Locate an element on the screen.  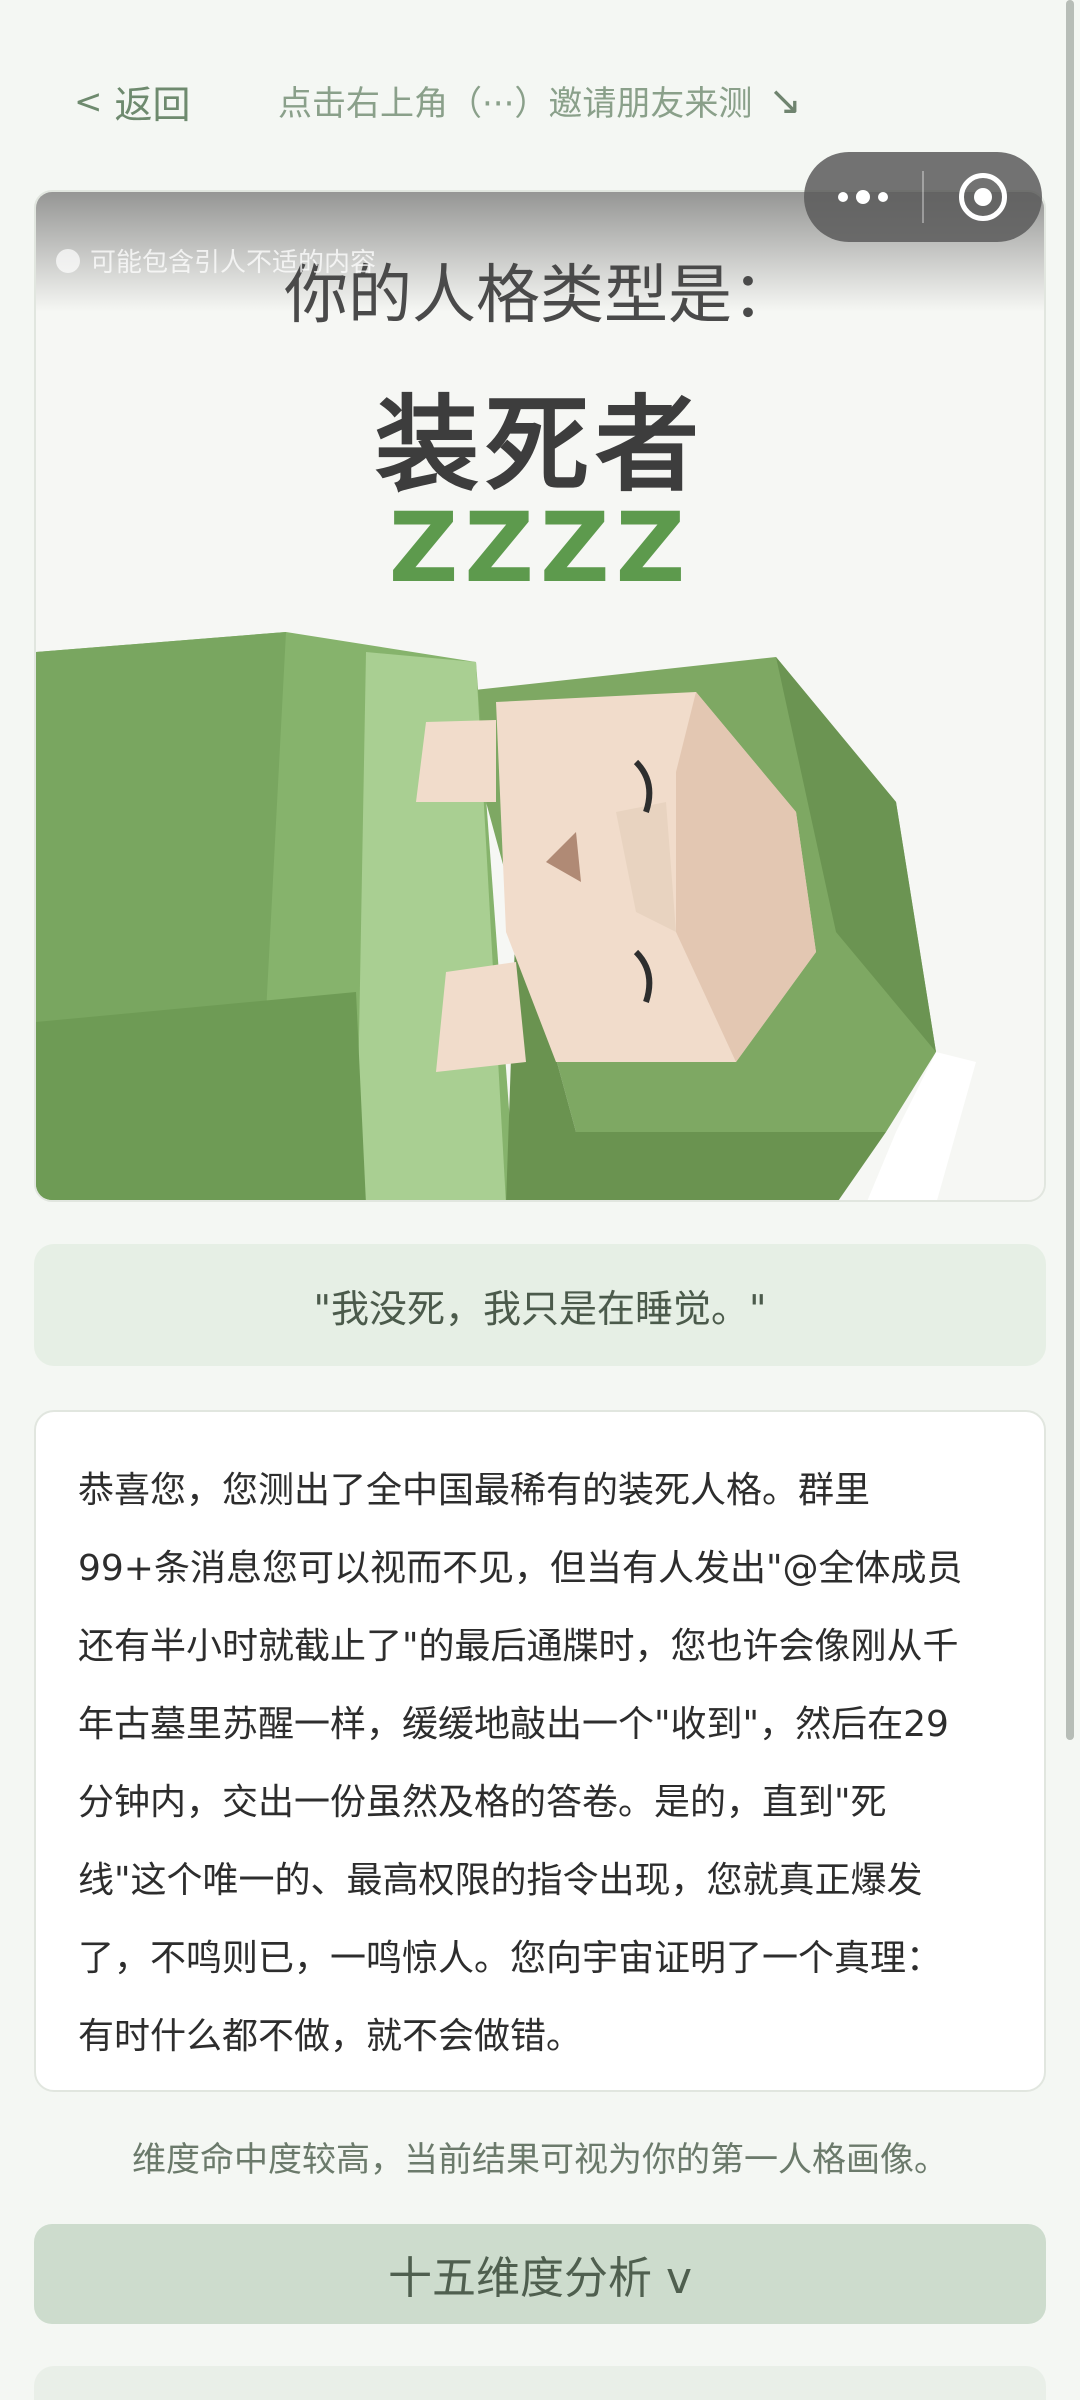
result-quote: "我没死，我只是在睡觉。" is located at coordinates (540, 1305).